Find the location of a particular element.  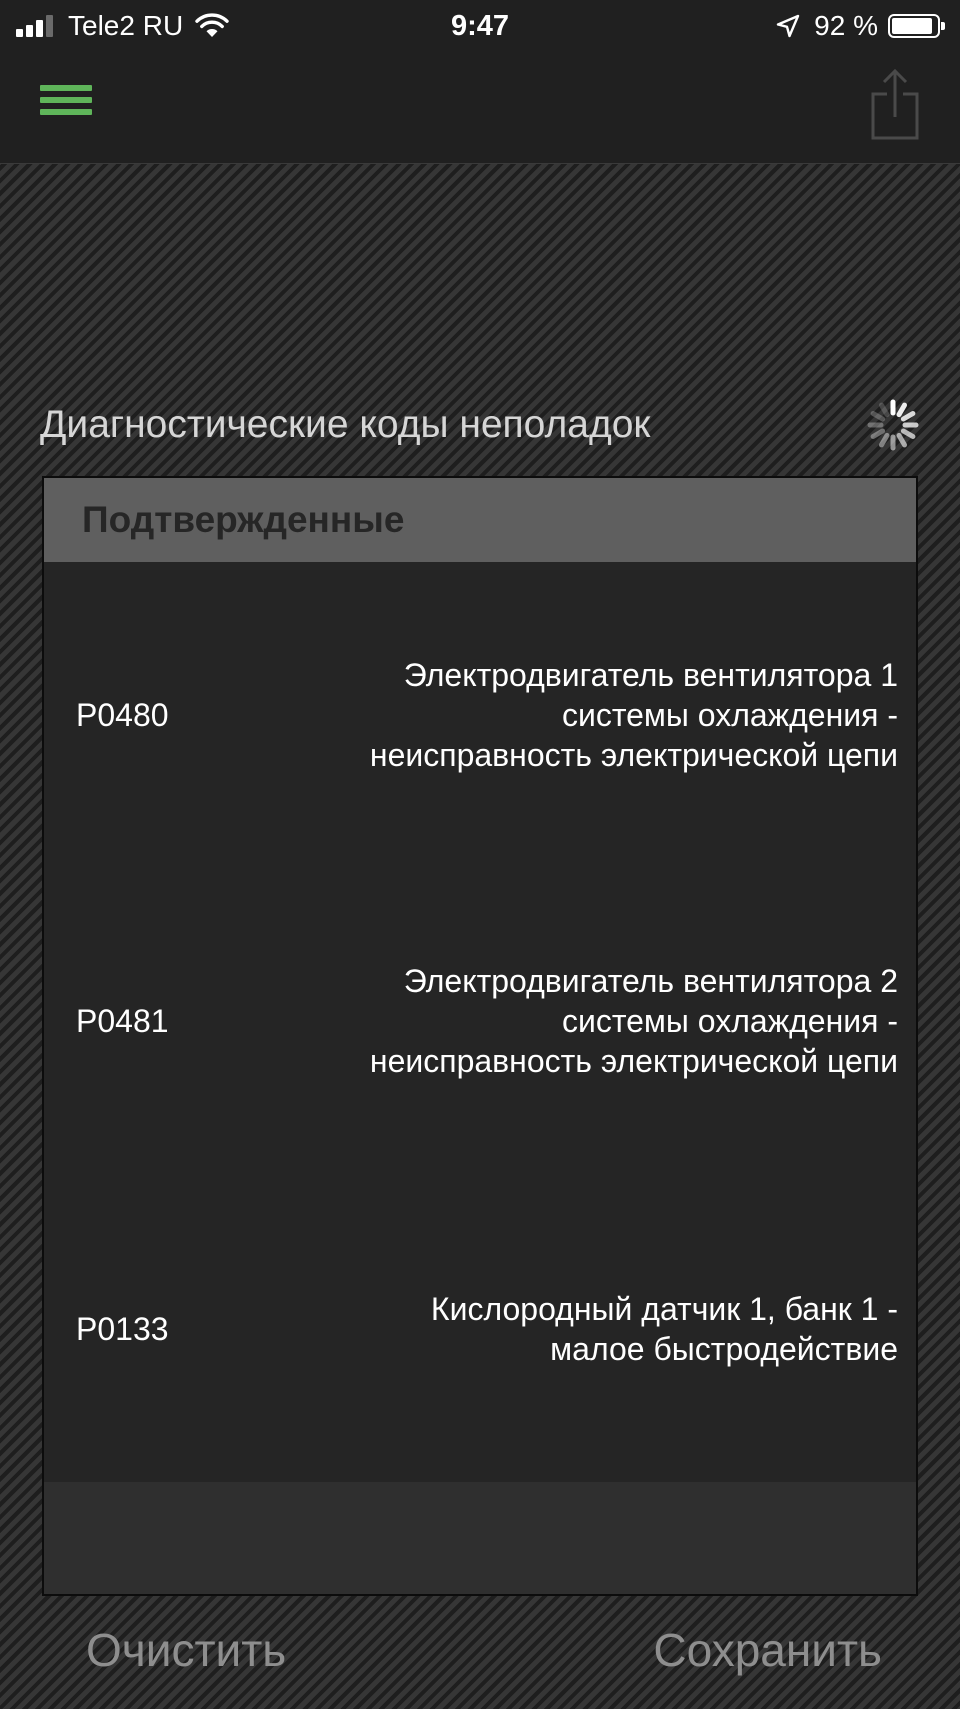

status-bar-right: 92 % is located at coordinates (860, 26).